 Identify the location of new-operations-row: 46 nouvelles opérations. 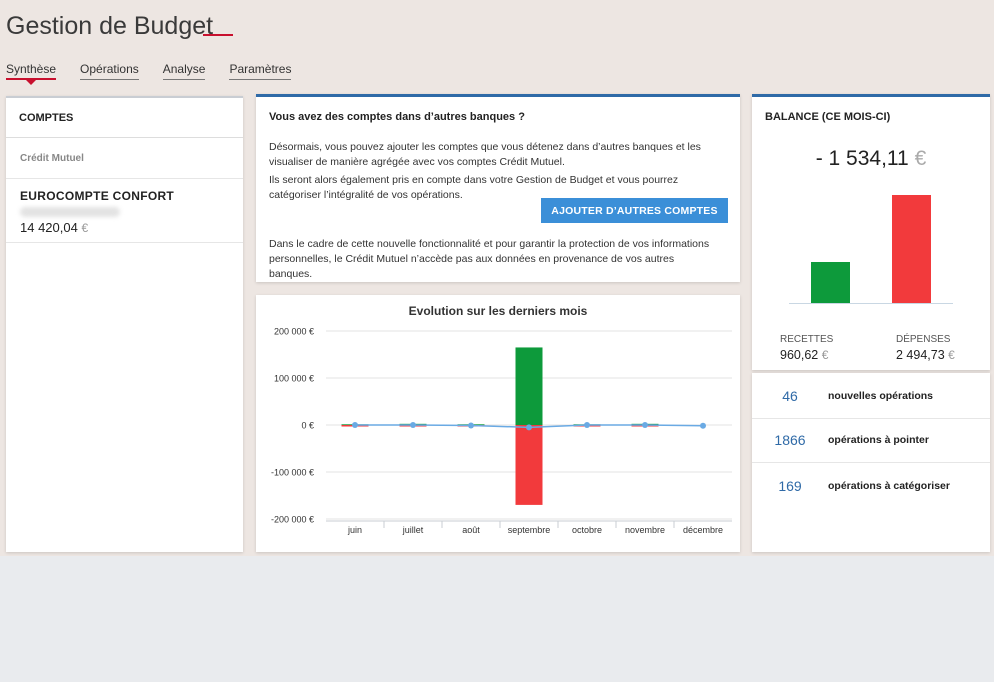
(871, 396).